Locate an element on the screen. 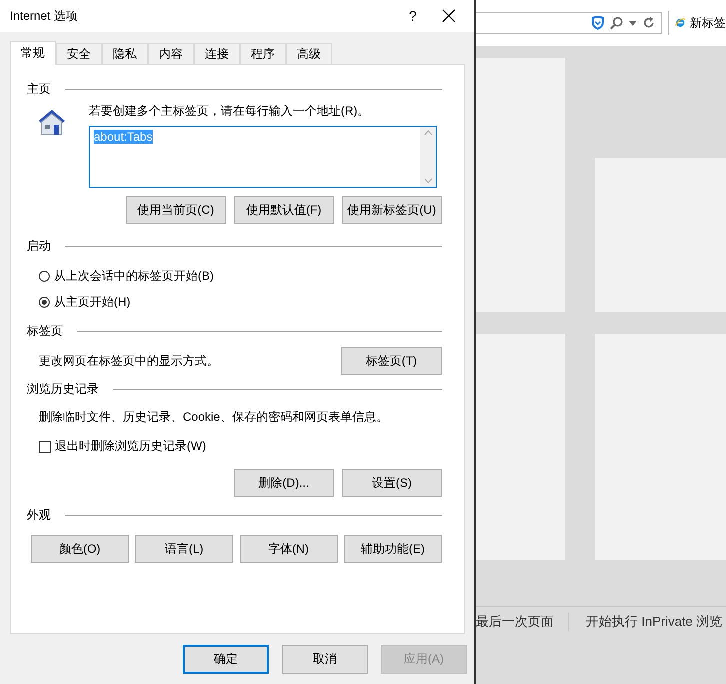  tab: 连接 is located at coordinates (217, 53).